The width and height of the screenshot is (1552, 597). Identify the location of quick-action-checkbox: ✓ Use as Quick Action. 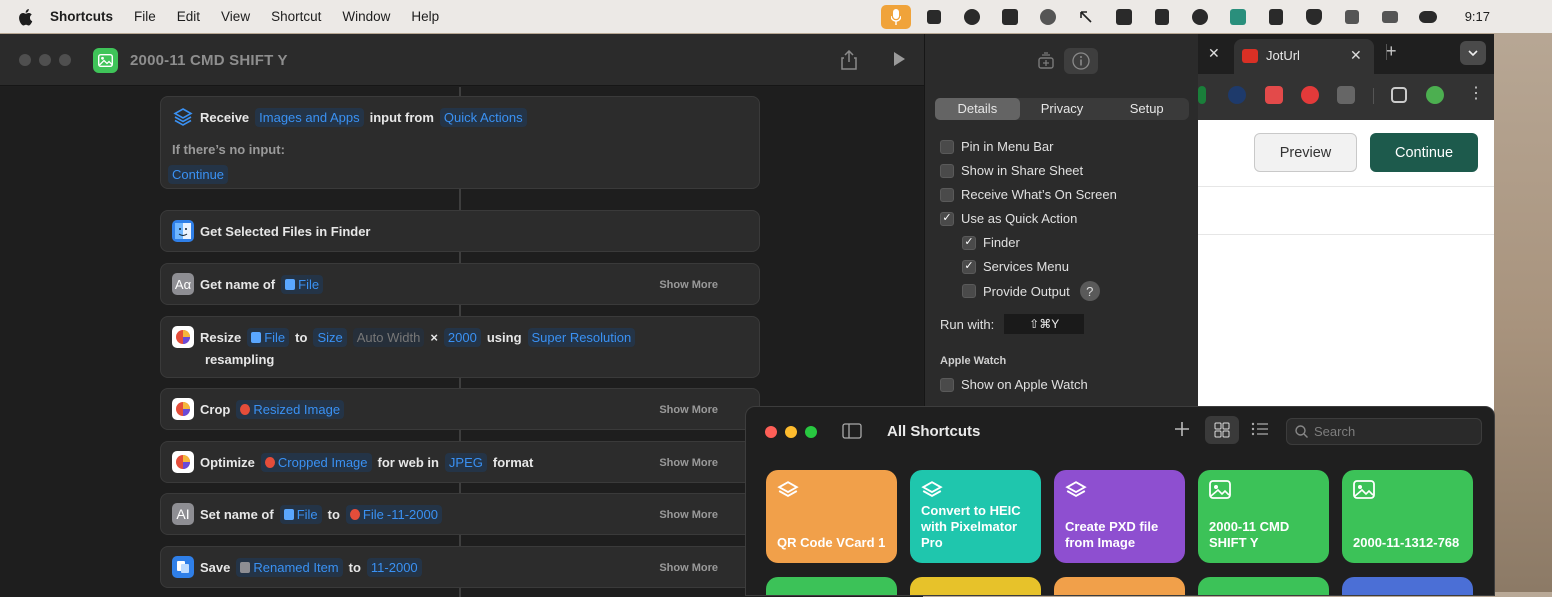
(1008, 218).